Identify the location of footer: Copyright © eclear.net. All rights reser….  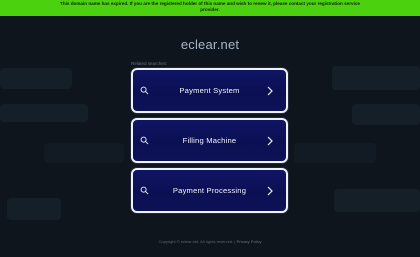
(210, 241).